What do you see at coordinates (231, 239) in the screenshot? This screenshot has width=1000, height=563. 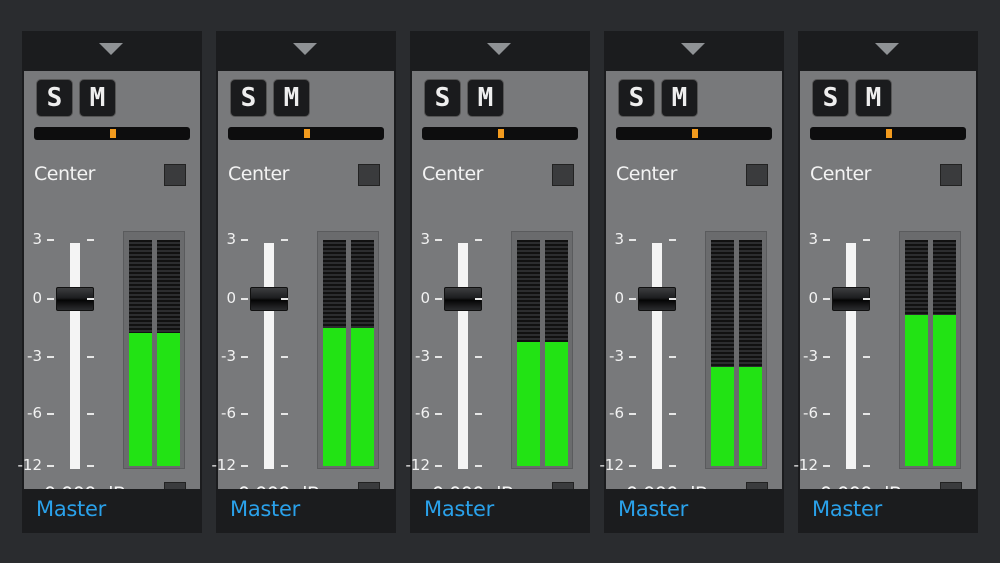 I see `scale-label: 3` at bounding box center [231, 239].